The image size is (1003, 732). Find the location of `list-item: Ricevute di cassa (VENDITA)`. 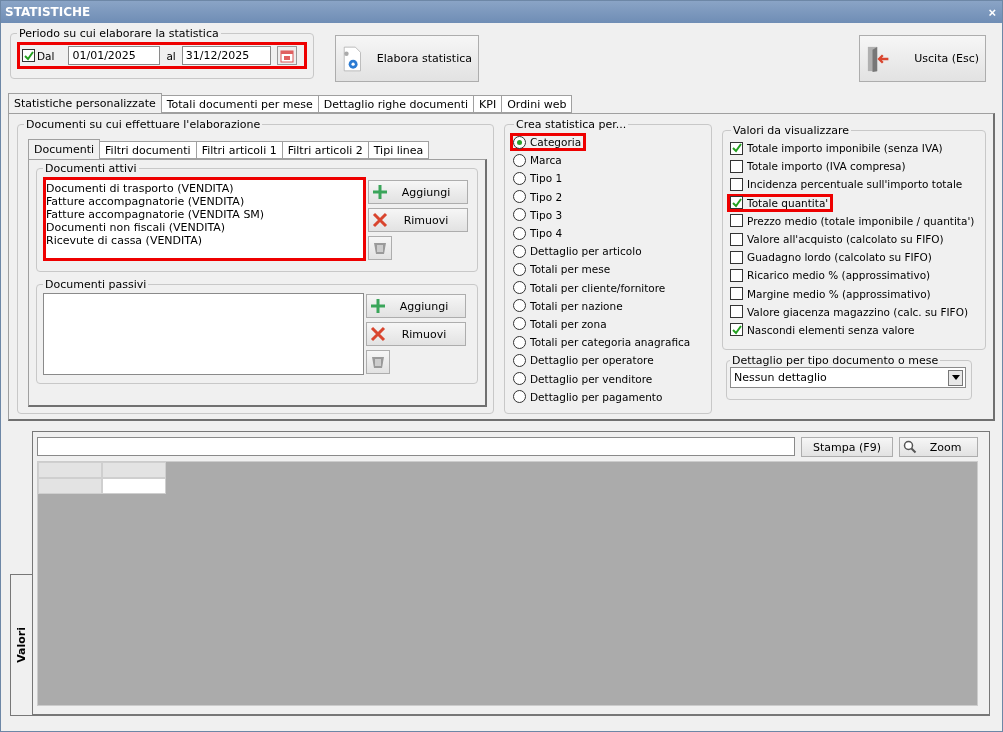

list-item: Ricevute di cassa (VENDITA) is located at coordinates (204, 240).